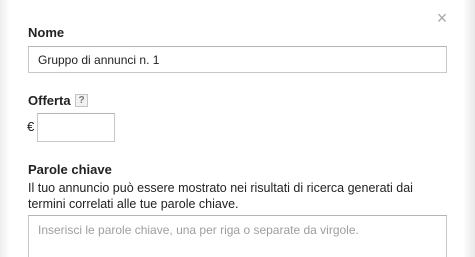 This screenshot has width=475, height=257. Describe the element at coordinates (442, 18) in the screenshot. I see `close-icon: ×` at that location.